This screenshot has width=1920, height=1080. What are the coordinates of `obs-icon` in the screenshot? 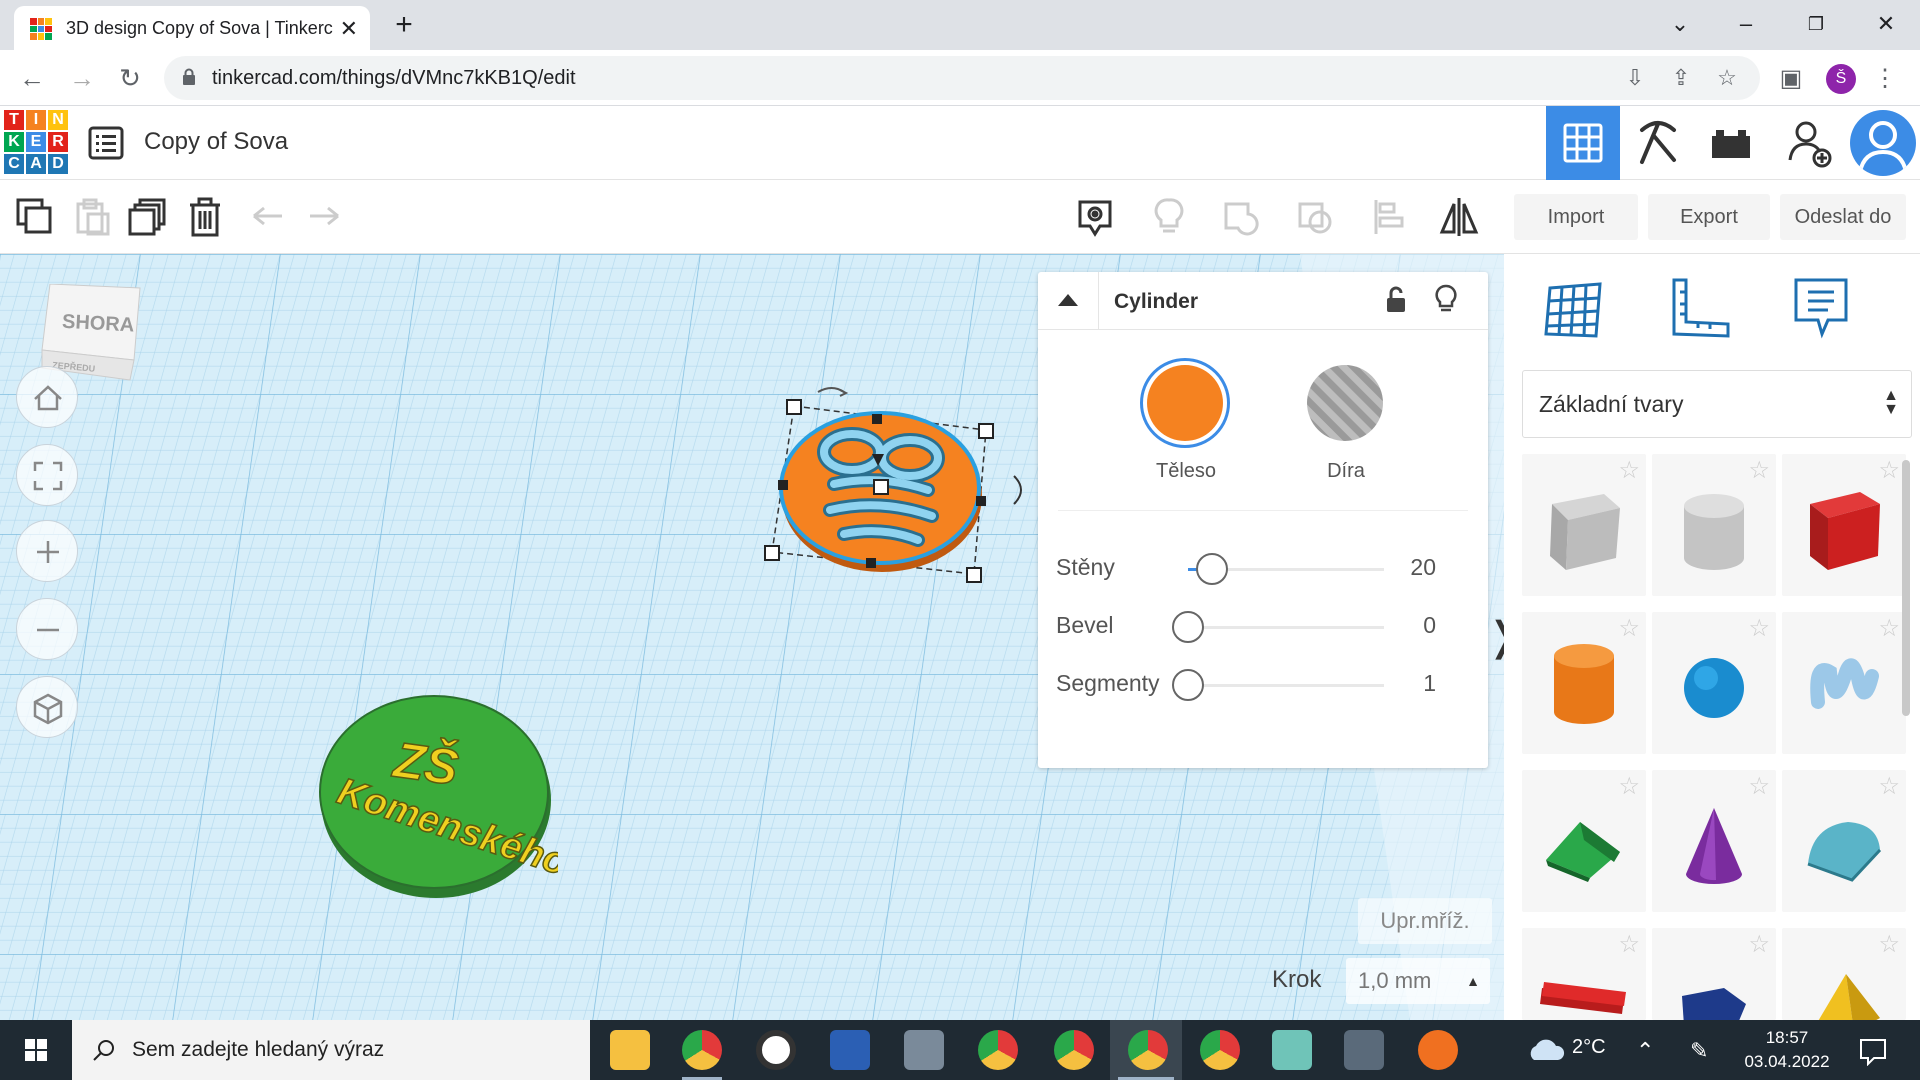 It's located at (776, 1050).